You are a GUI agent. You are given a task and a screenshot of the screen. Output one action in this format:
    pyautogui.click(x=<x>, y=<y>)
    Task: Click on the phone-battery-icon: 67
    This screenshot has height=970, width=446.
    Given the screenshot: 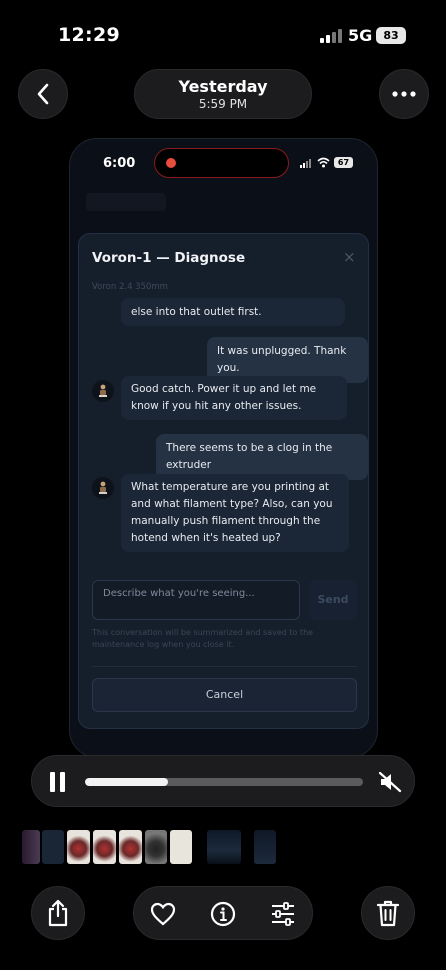 What is the action you would take?
    pyautogui.click(x=343, y=162)
    